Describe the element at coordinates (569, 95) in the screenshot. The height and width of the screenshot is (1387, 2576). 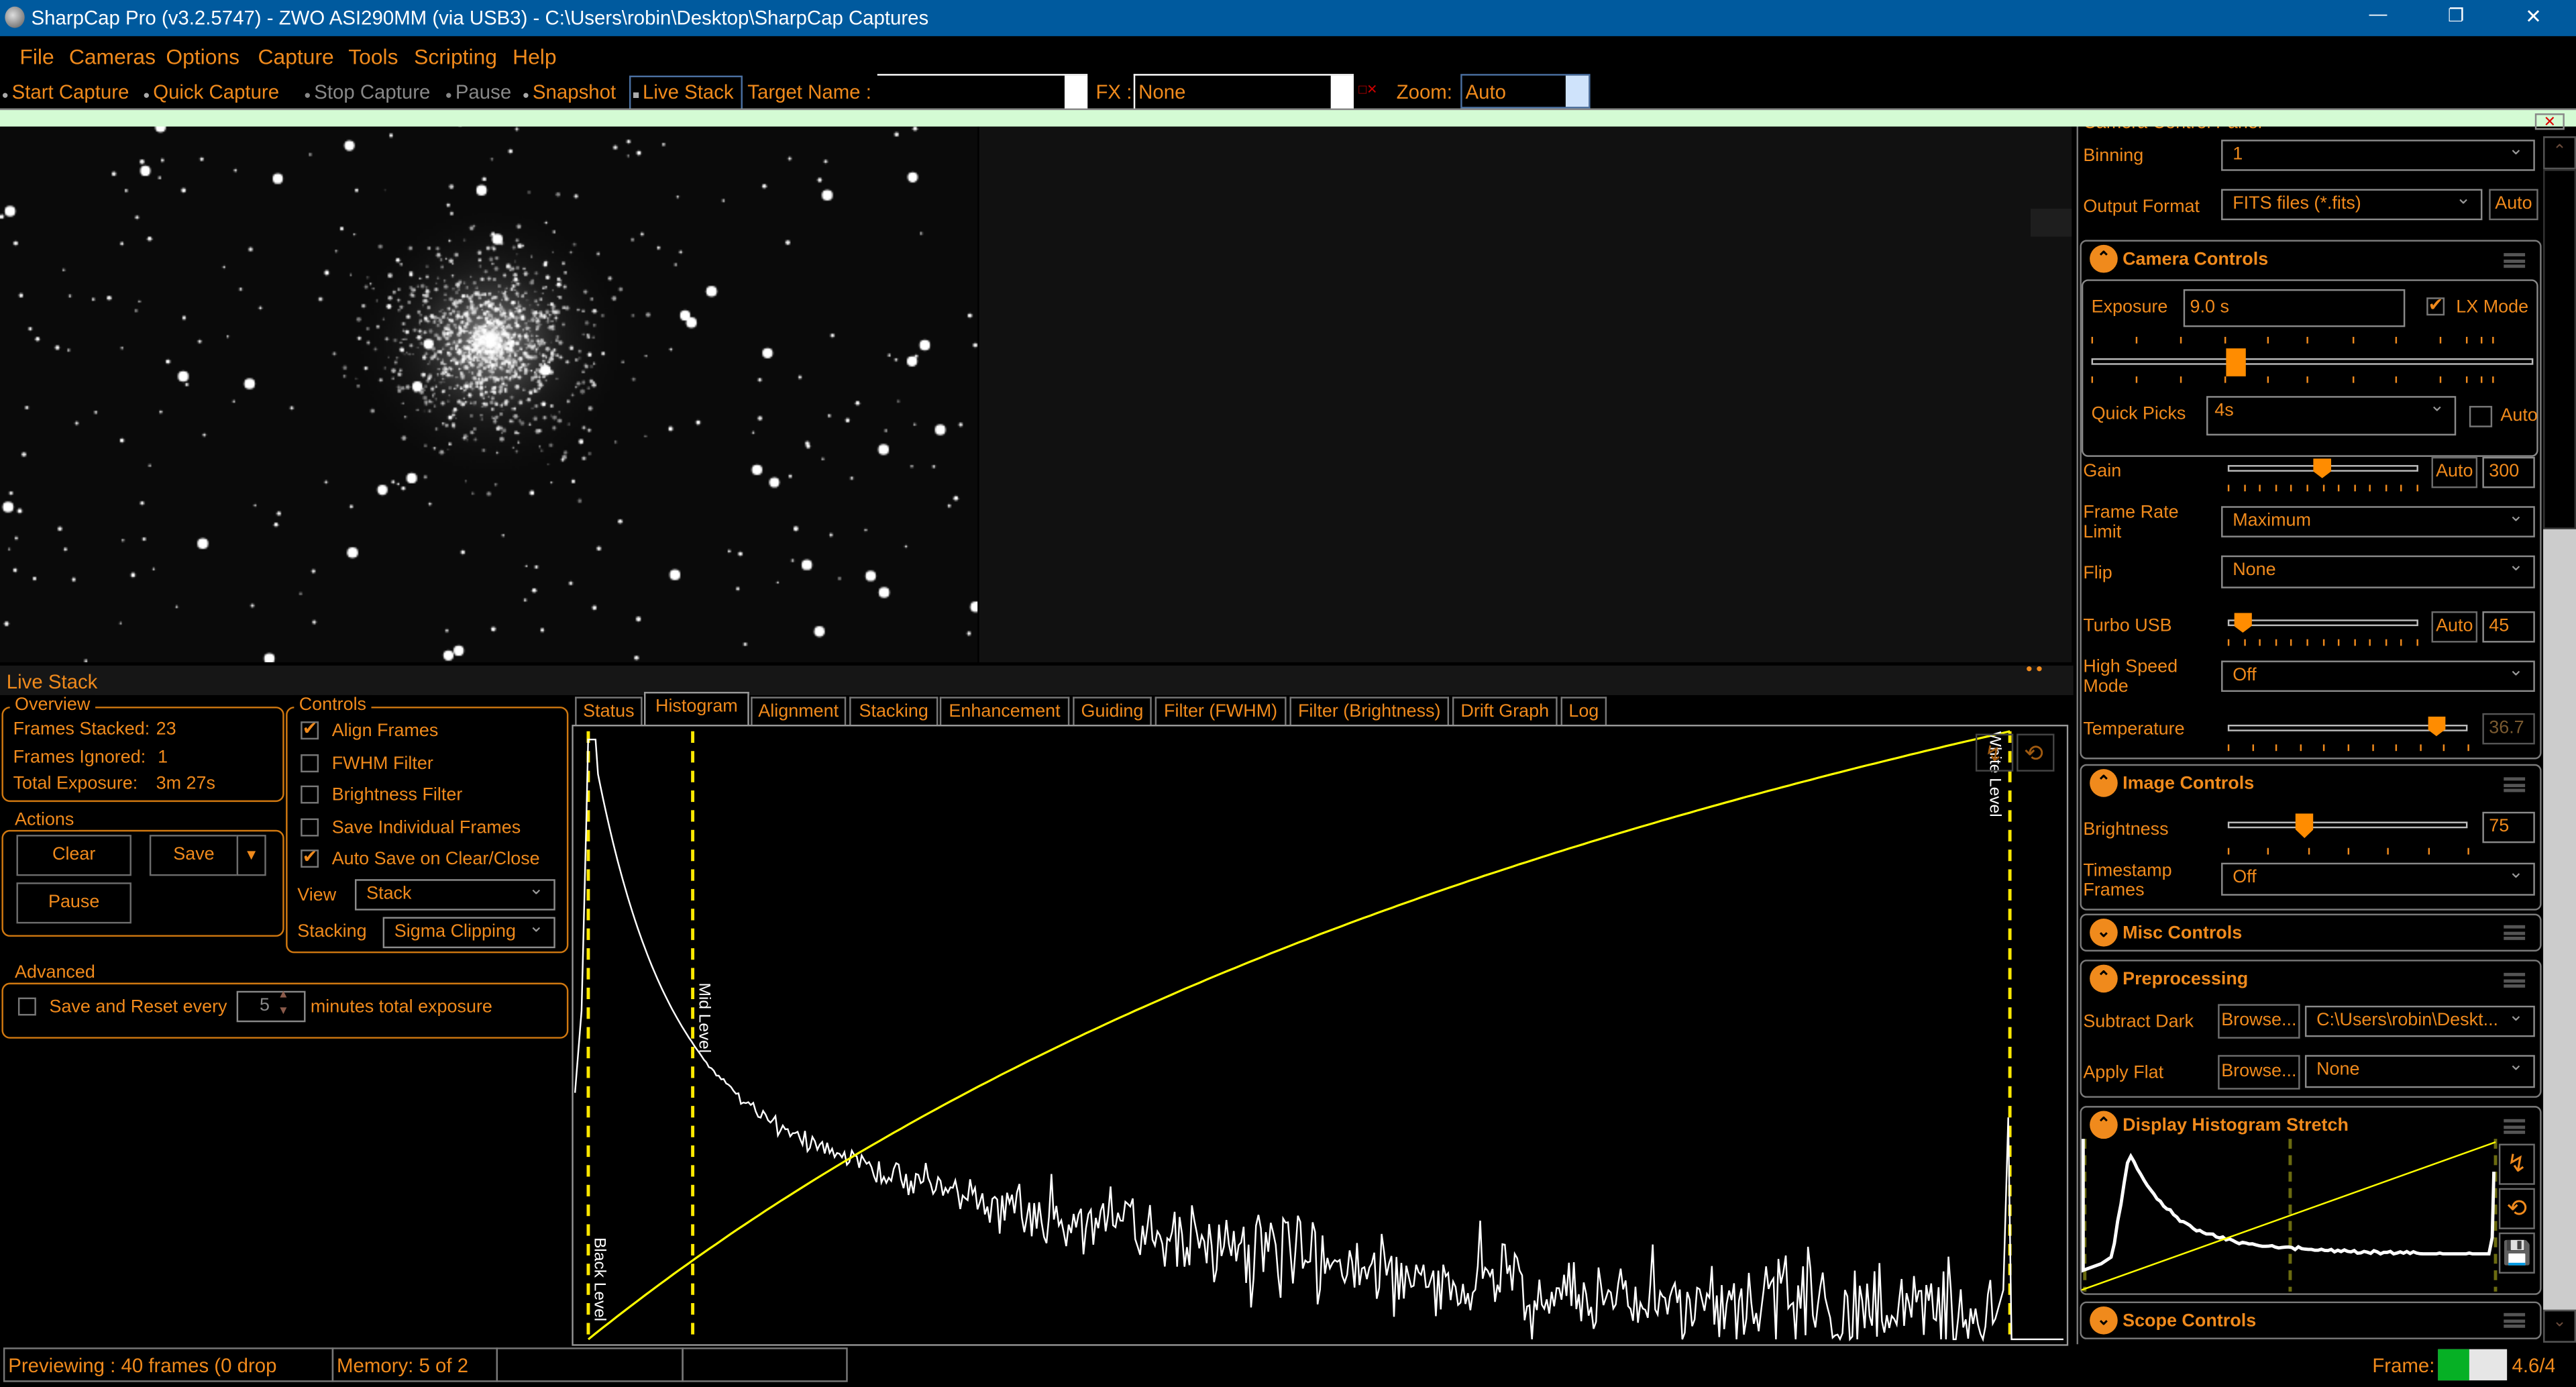
I see `snapshot-button: ● Snapshot` at that location.